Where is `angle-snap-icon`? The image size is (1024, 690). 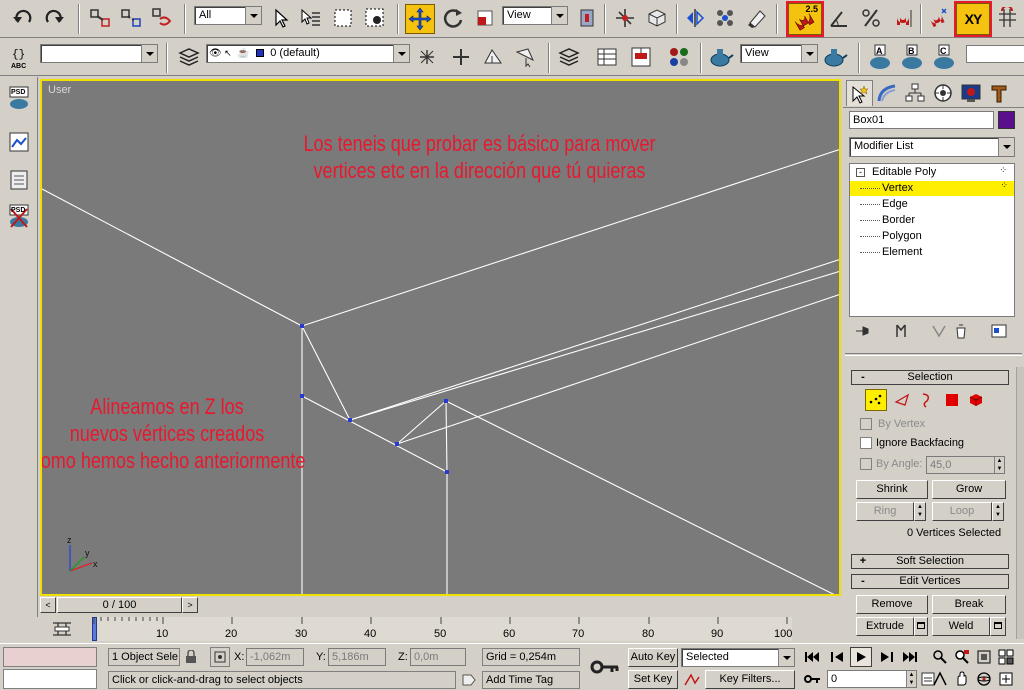 angle-snap-icon is located at coordinates (839, 18).